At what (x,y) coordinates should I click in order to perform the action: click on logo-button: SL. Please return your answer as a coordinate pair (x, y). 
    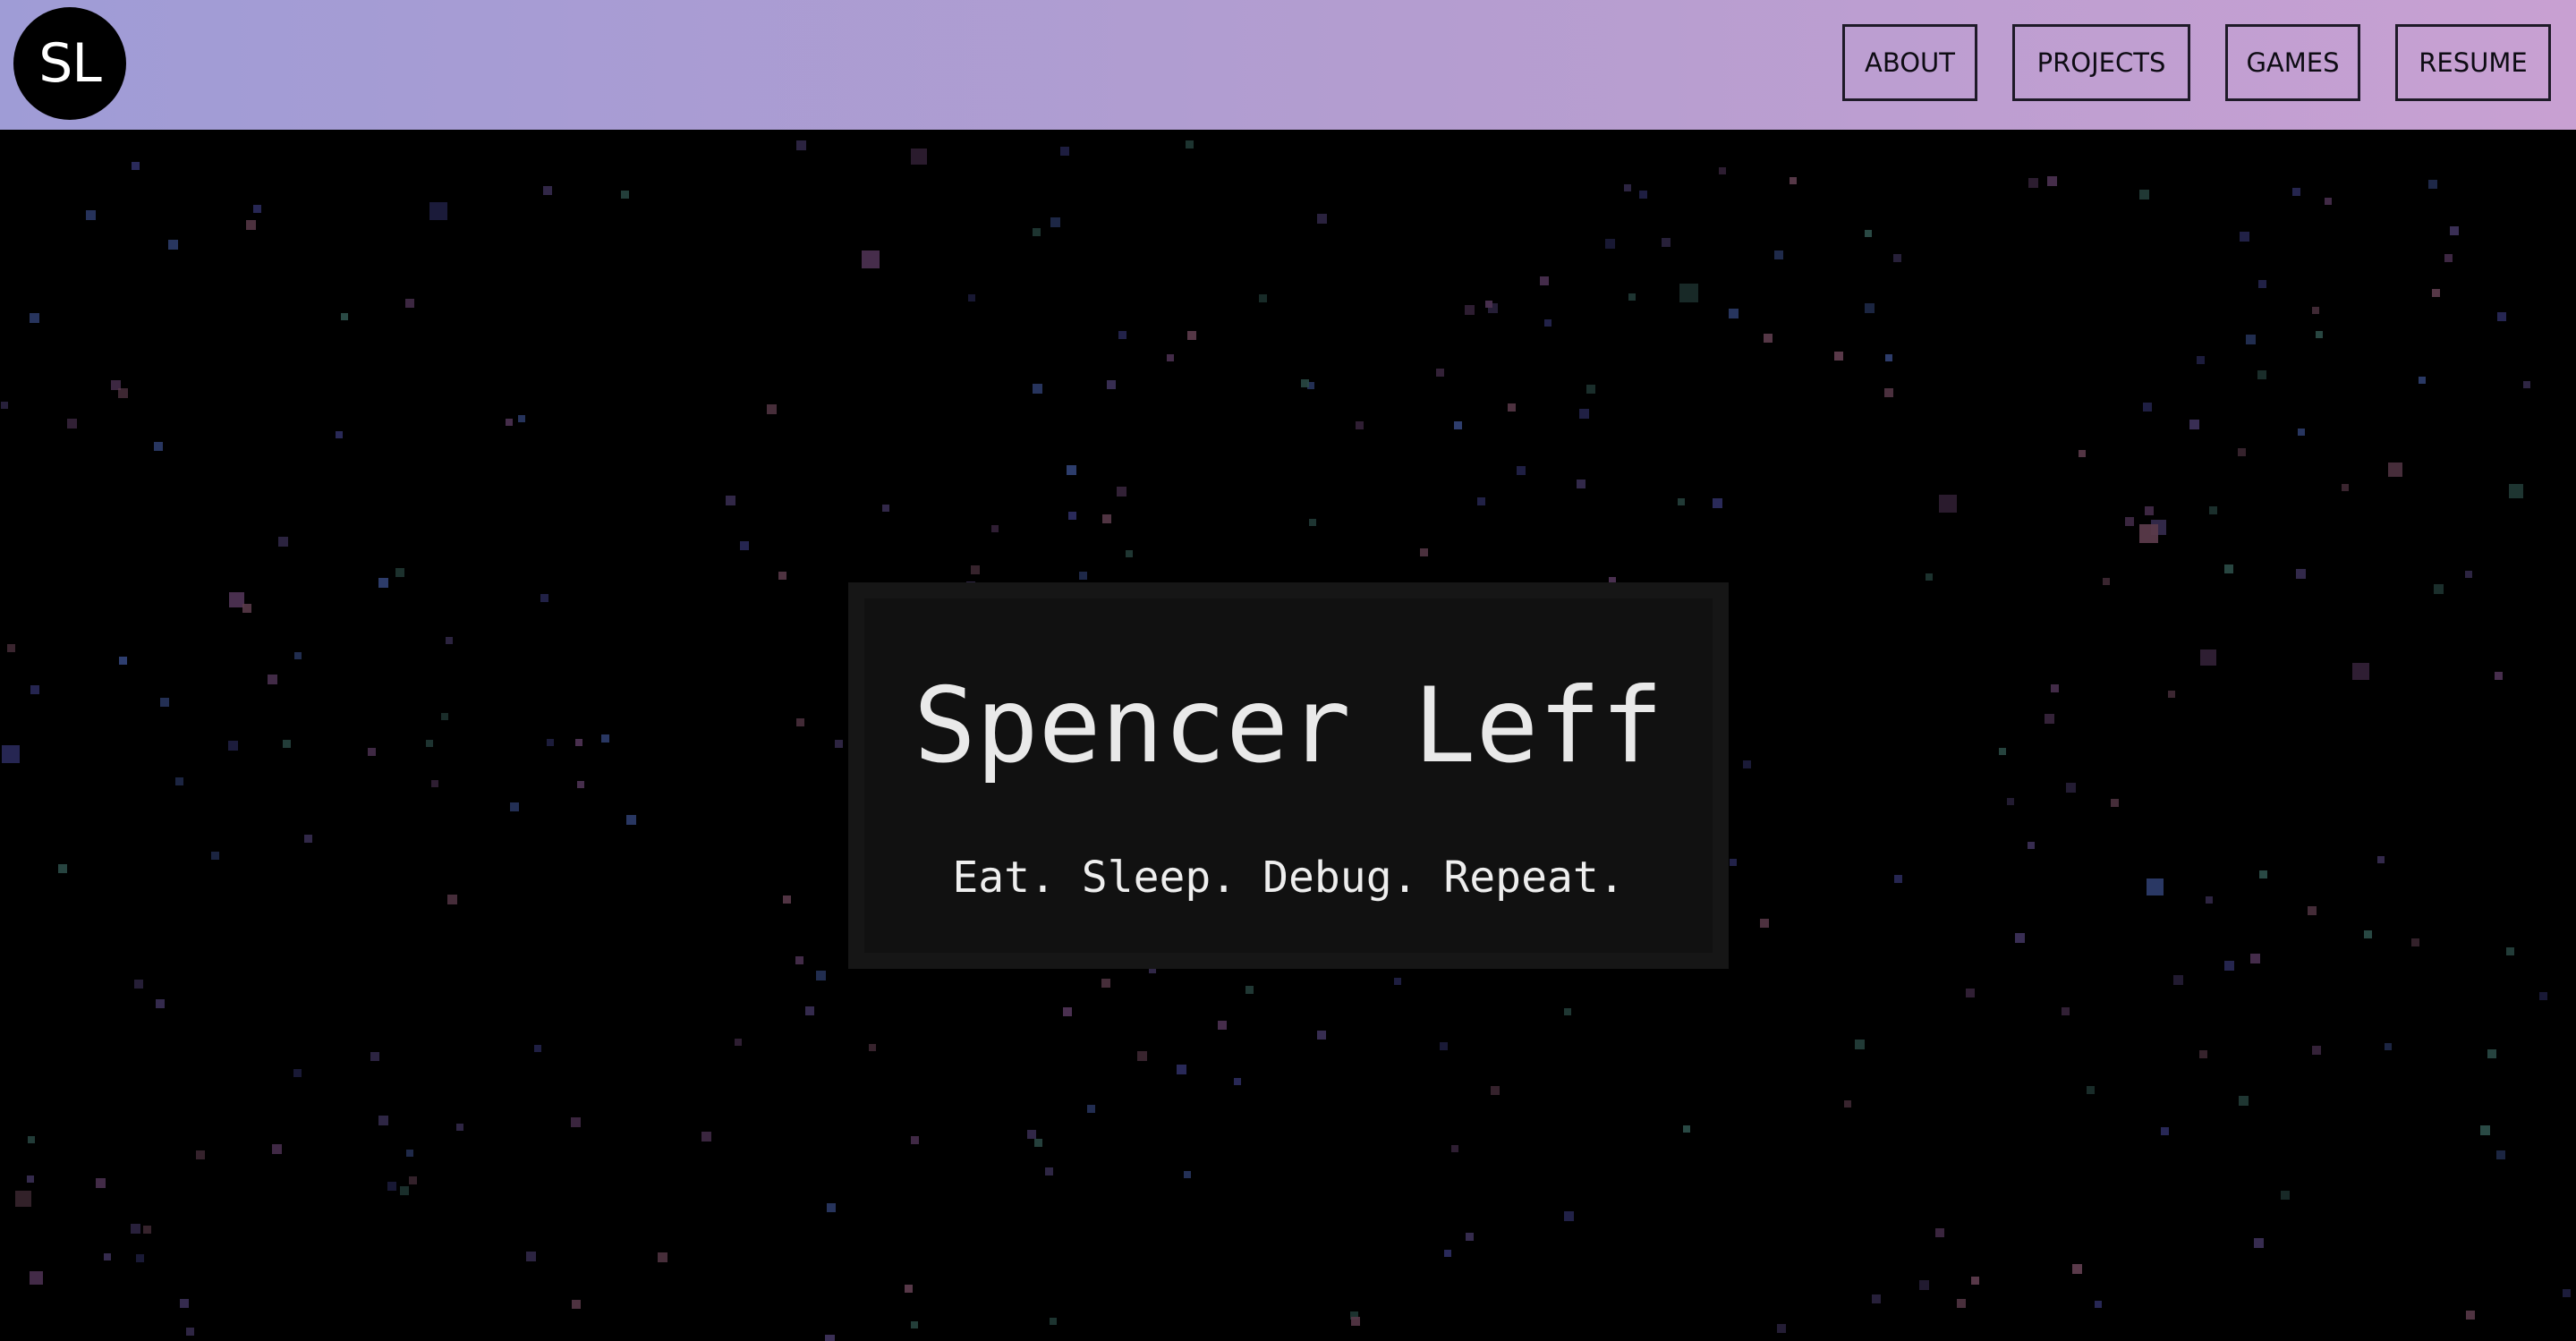
    Looking at the image, I should click on (69, 63).